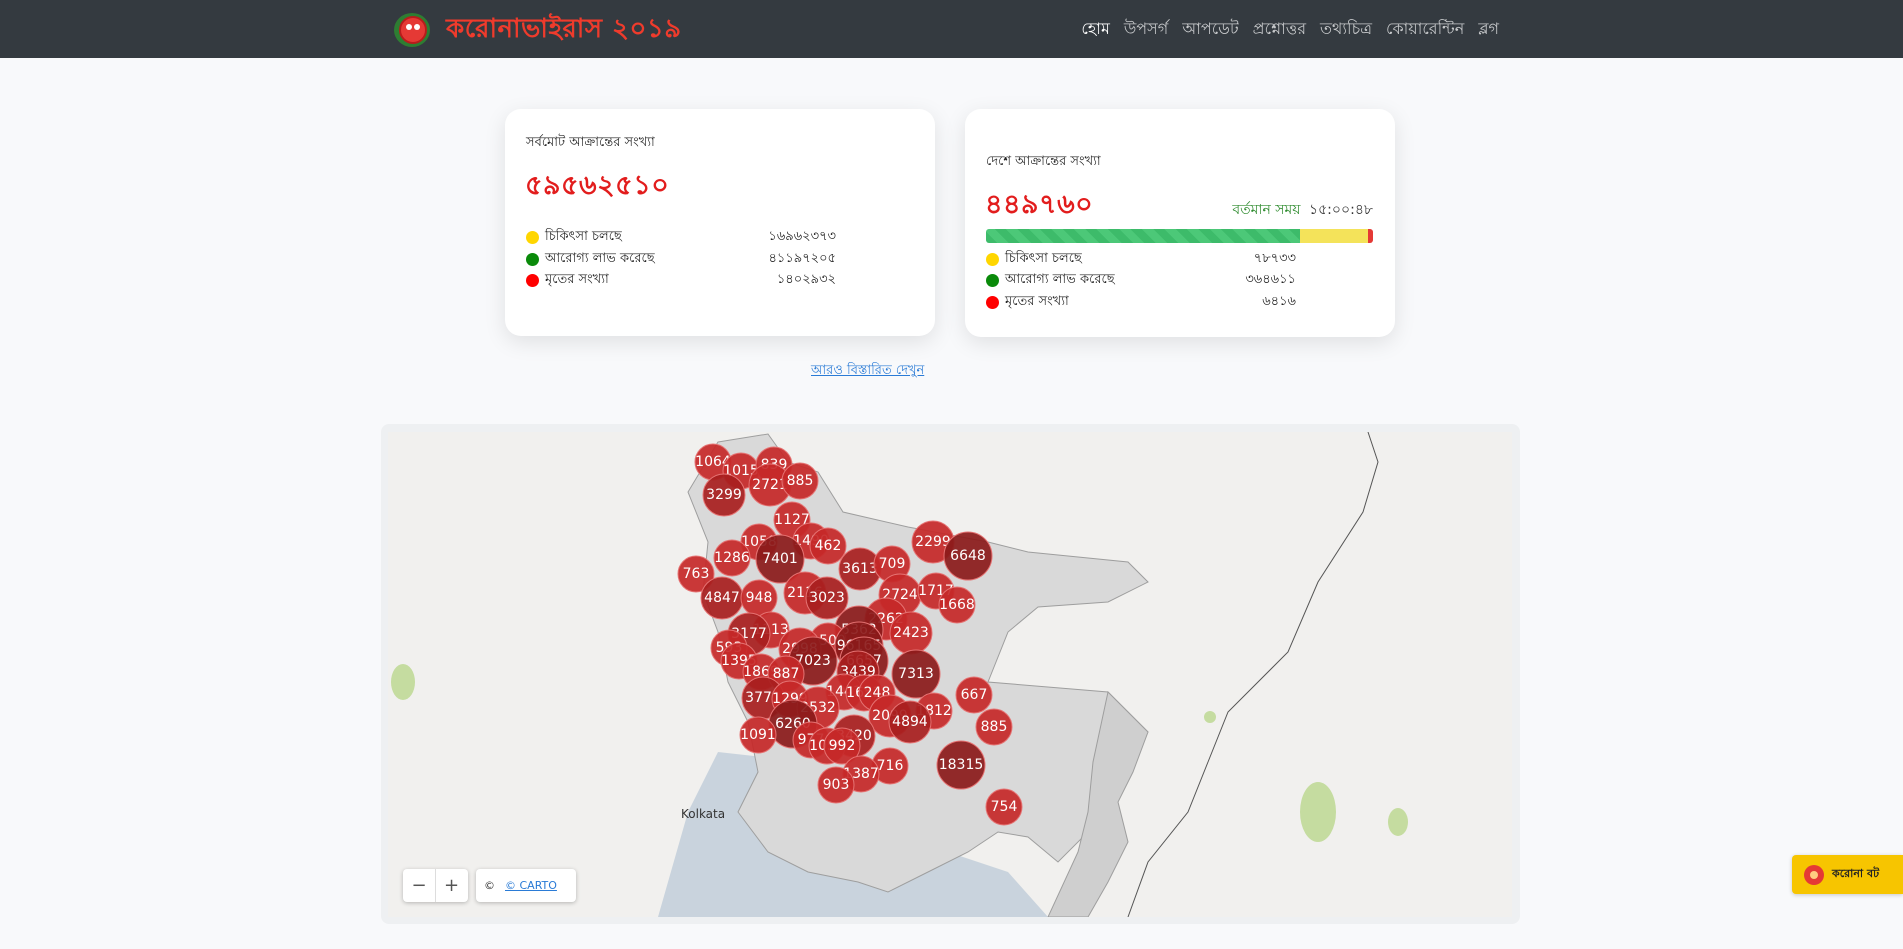 This screenshot has height=949, width=1903. Describe the element at coordinates (1037, 301) in the screenshot. I see `country-deaths-label: মৃতের সংখ্যা` at that location.